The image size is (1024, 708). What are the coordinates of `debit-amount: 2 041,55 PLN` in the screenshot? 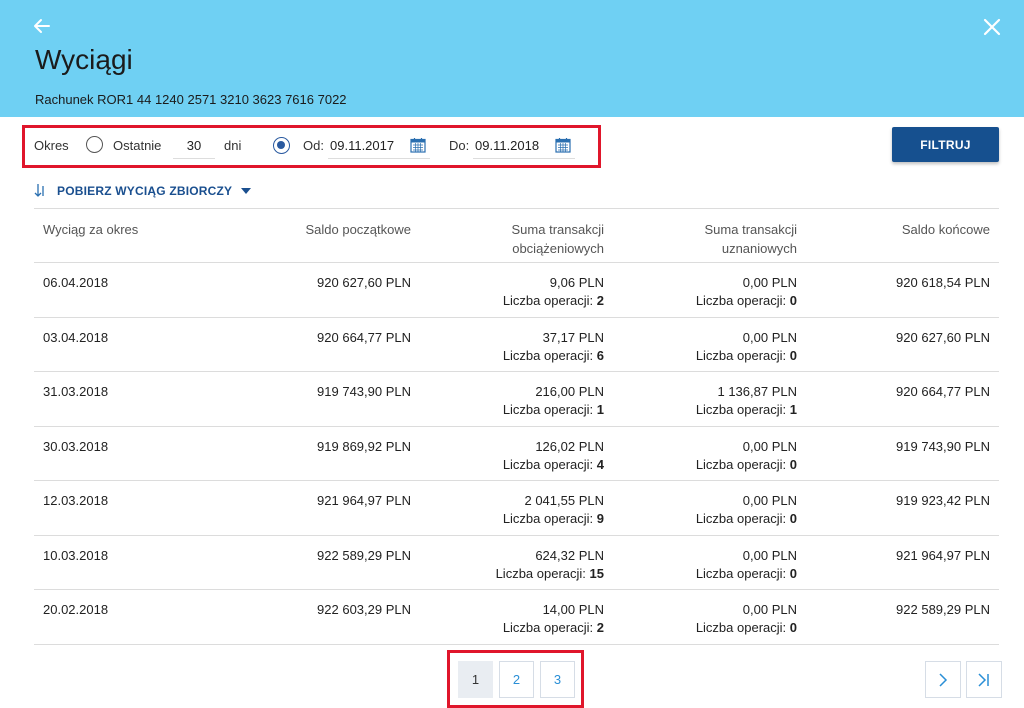 It's located at (564, 500).